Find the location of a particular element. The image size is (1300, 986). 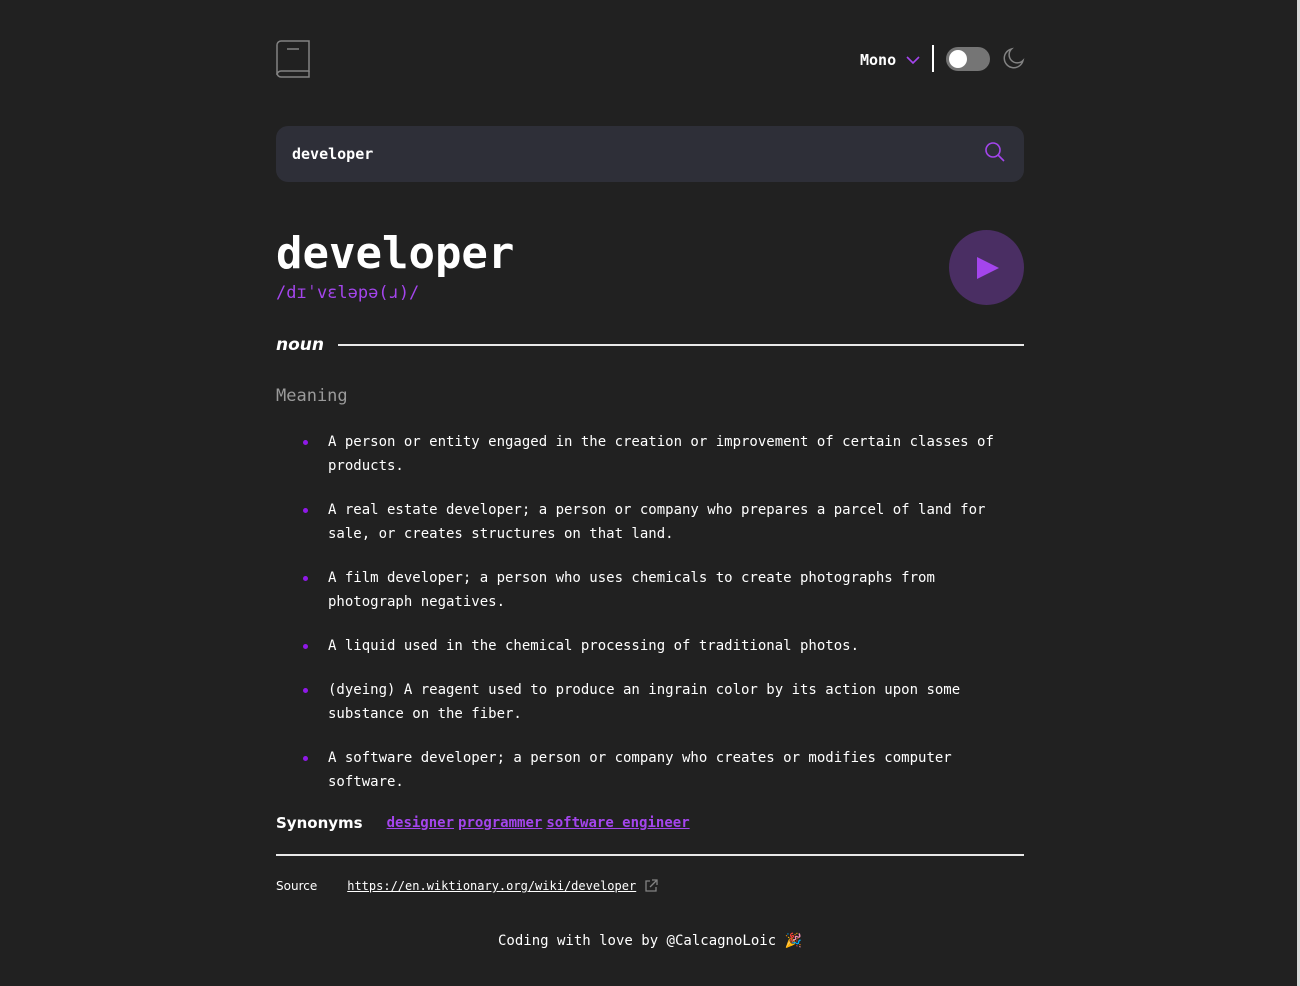

font-selector: Mono is located at coordinates (890, 60).